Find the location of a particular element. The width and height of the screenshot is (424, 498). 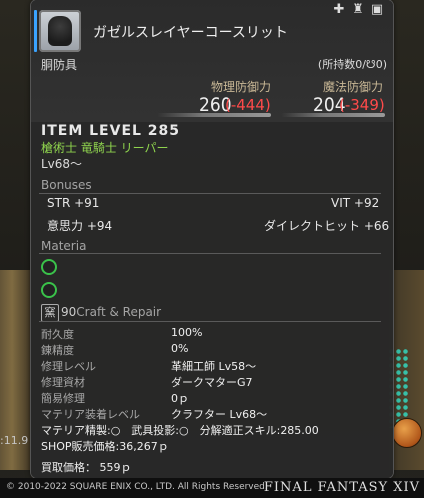

bonus-str: STR +91 is located at coordinates (73, 203).